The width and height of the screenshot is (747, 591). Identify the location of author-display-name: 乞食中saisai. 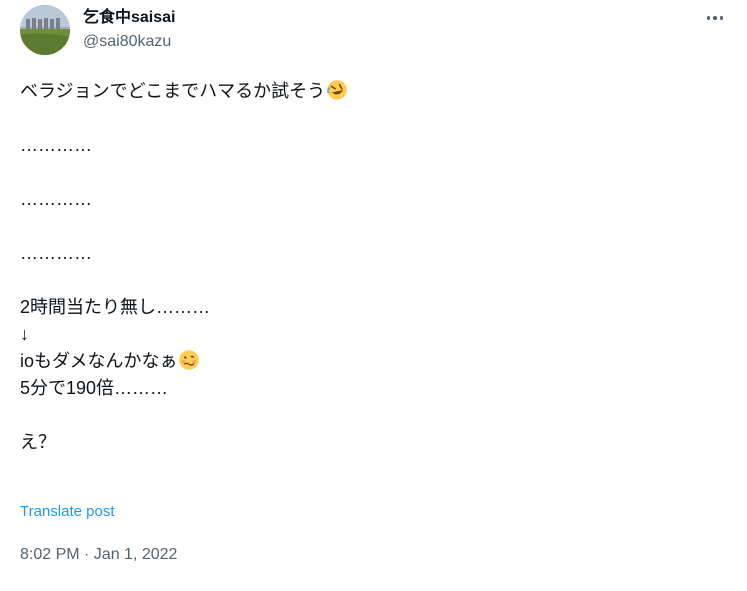
(129, 18).